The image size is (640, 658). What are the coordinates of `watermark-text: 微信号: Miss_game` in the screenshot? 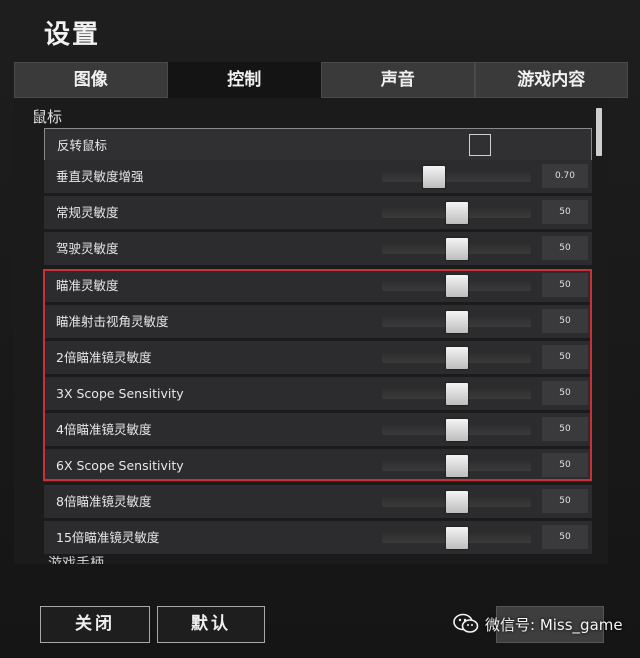 It's located at (554, 624).